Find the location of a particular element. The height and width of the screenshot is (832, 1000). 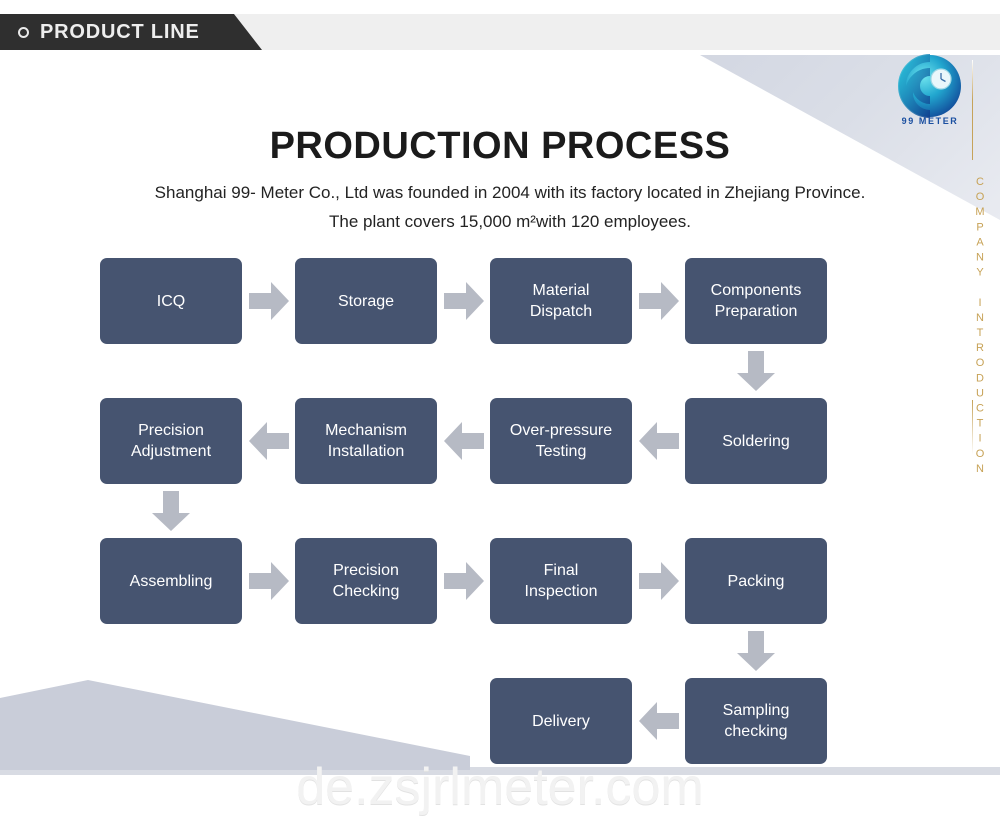

process-node-label: Soldering is located at coordinates (756, 441).